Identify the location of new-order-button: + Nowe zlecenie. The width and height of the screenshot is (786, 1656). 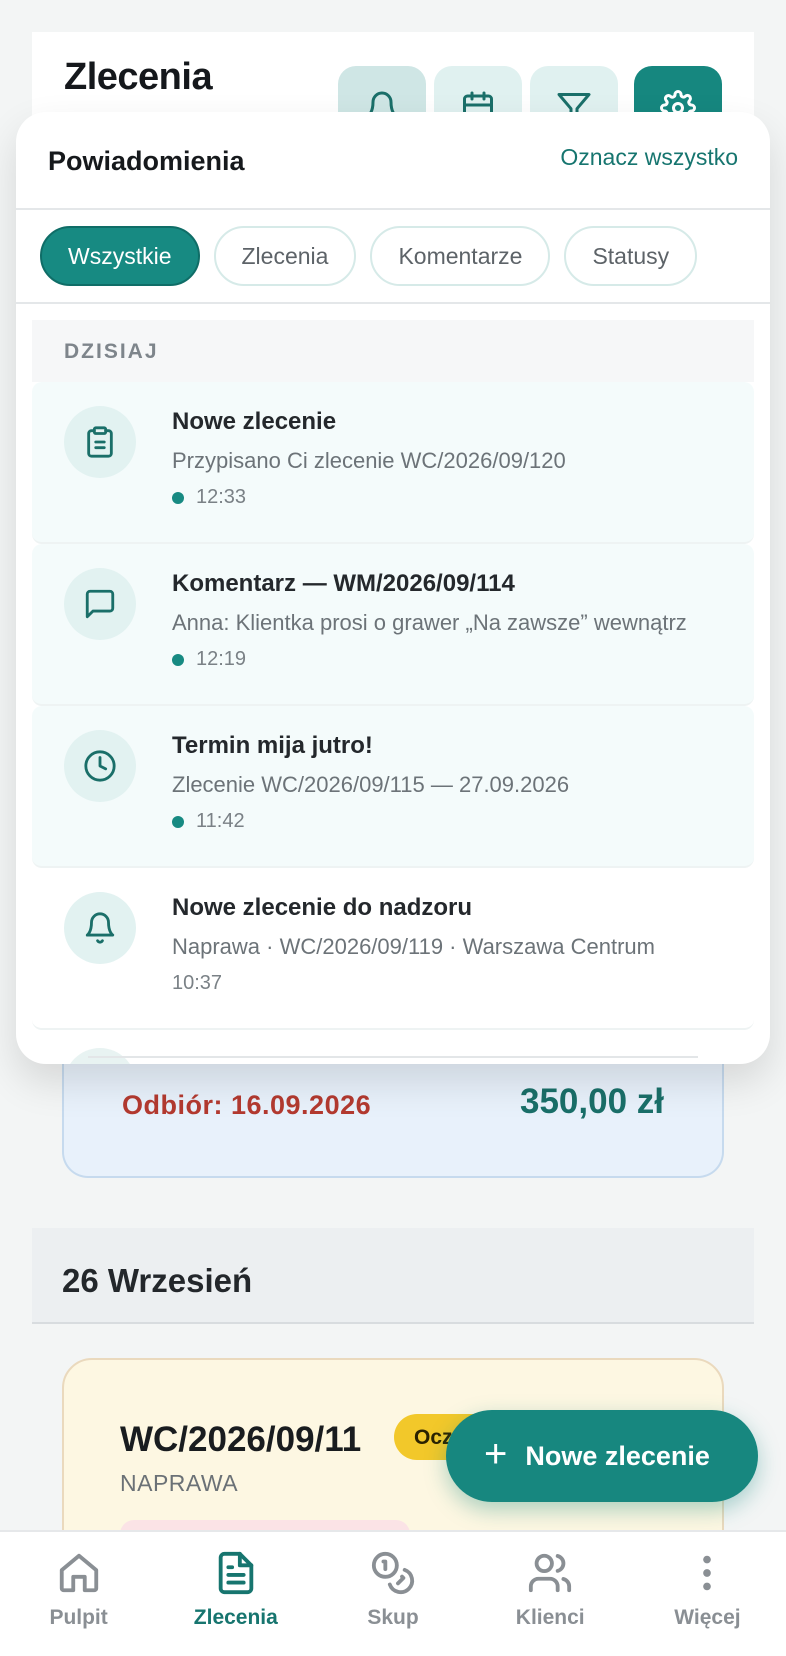
(602, 1456).